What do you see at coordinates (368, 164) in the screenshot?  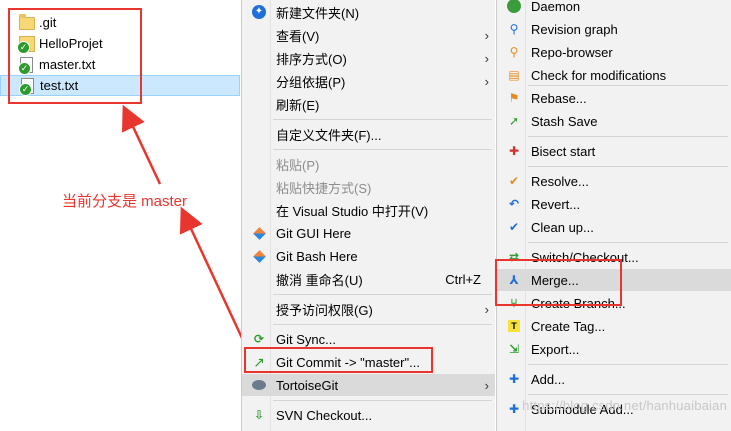 I see `menu-item-paste: 粘贴(P)` at bounding box center [368, 164].